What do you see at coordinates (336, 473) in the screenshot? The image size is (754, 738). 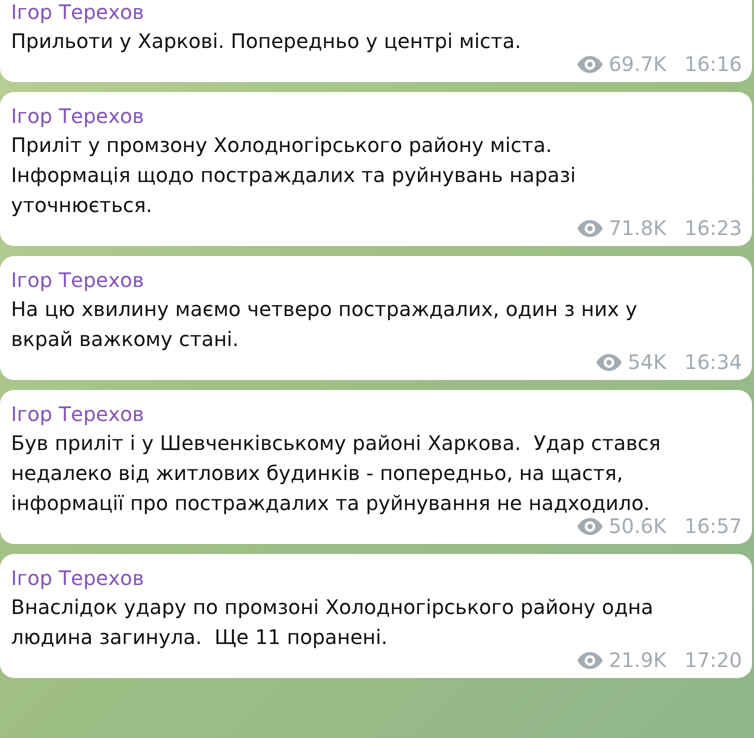 I see `message-text: Був приліт і у Шевченківському районі Харкова. Удар стався недалеко від житлових будинків - попередньо, на щастя, інформації про постраждалих та руйнування не надходило.` at bounding box center [336, 473].